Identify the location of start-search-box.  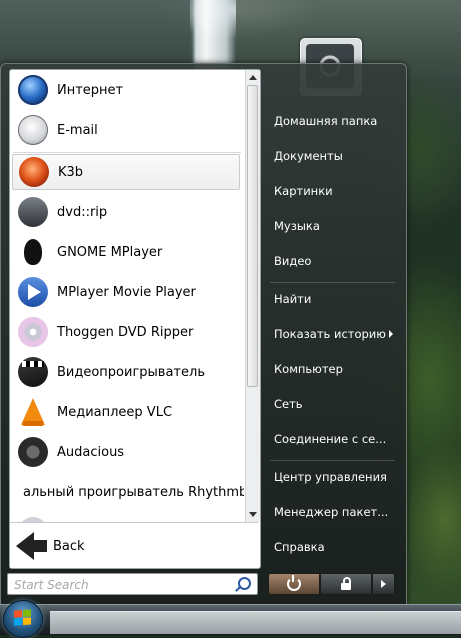
(132, 584).